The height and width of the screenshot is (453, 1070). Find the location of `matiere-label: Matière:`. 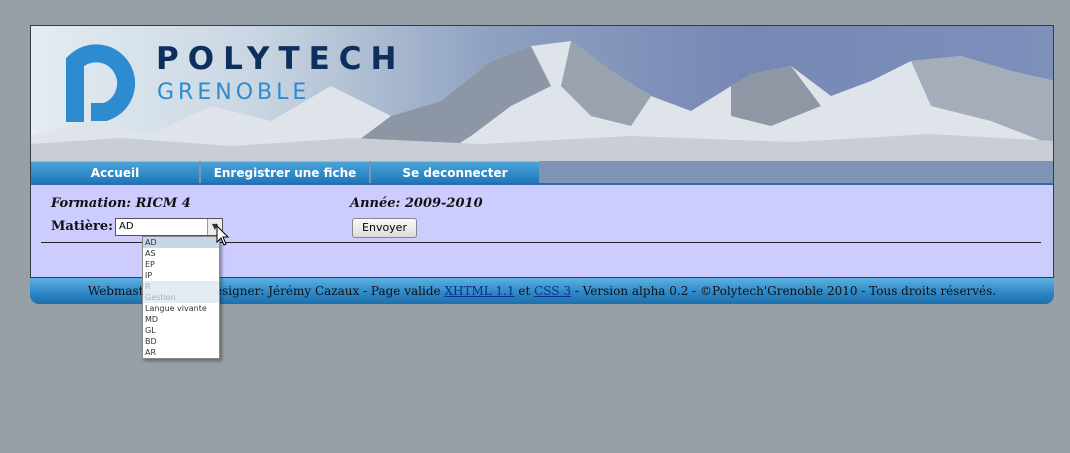

matiere-label: Matière: is located at coordinates (82, 226).